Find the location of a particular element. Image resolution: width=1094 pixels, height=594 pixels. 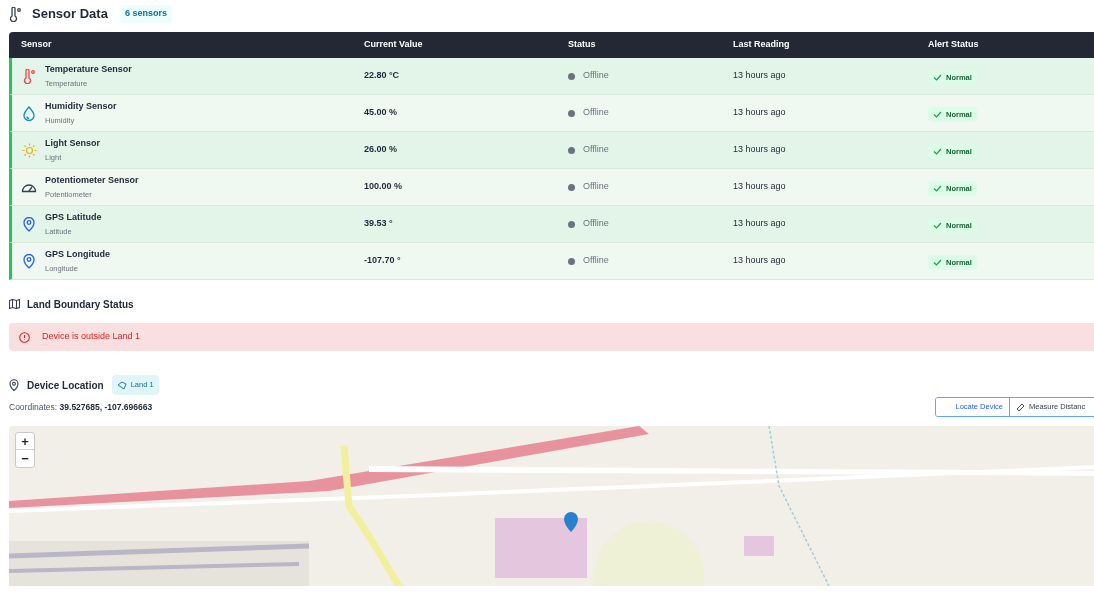

alert-message: Device is outside Land 1 is located at coordinates (91, 337).